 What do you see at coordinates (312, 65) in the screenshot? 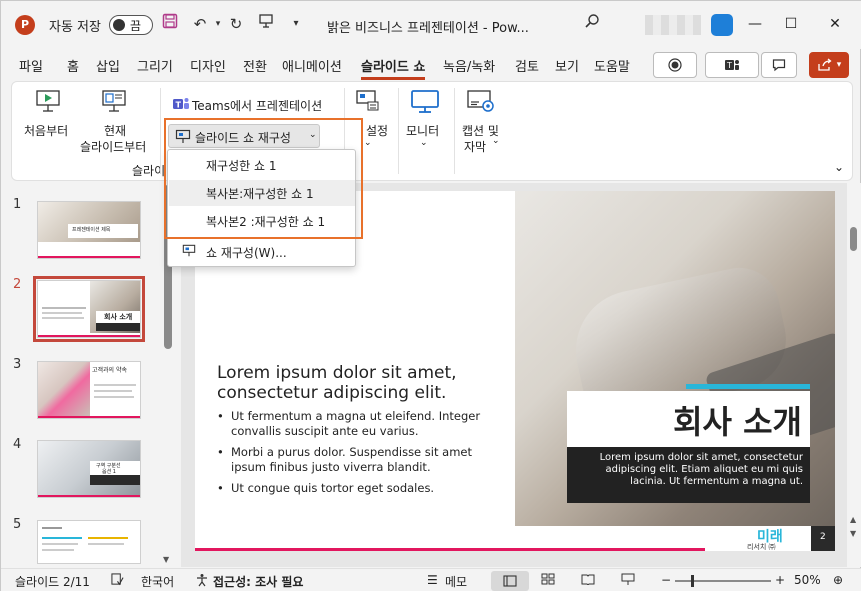
I see `tab-animations: 애니메이션` at bounding box center [312, 65].